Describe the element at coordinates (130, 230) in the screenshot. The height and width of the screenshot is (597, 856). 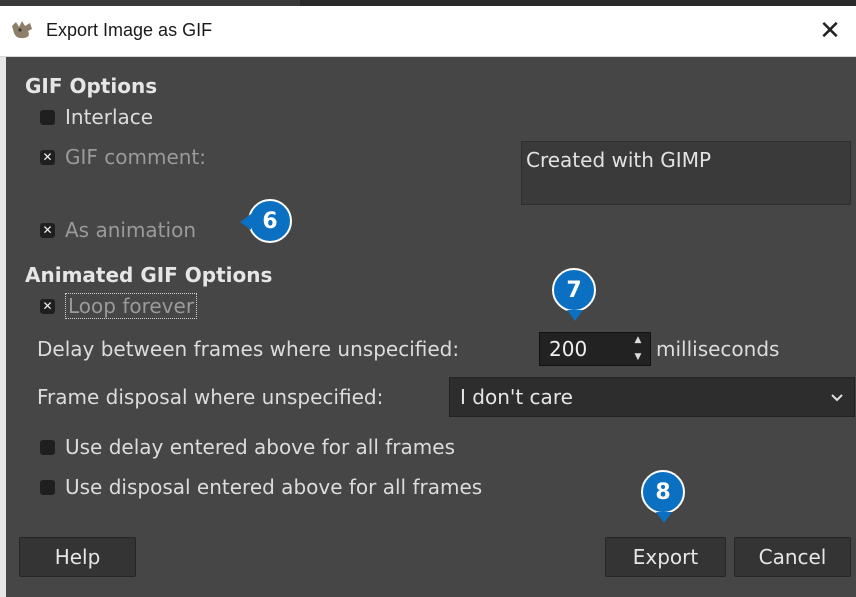
I see `as-animation-label: As animation` at that location.